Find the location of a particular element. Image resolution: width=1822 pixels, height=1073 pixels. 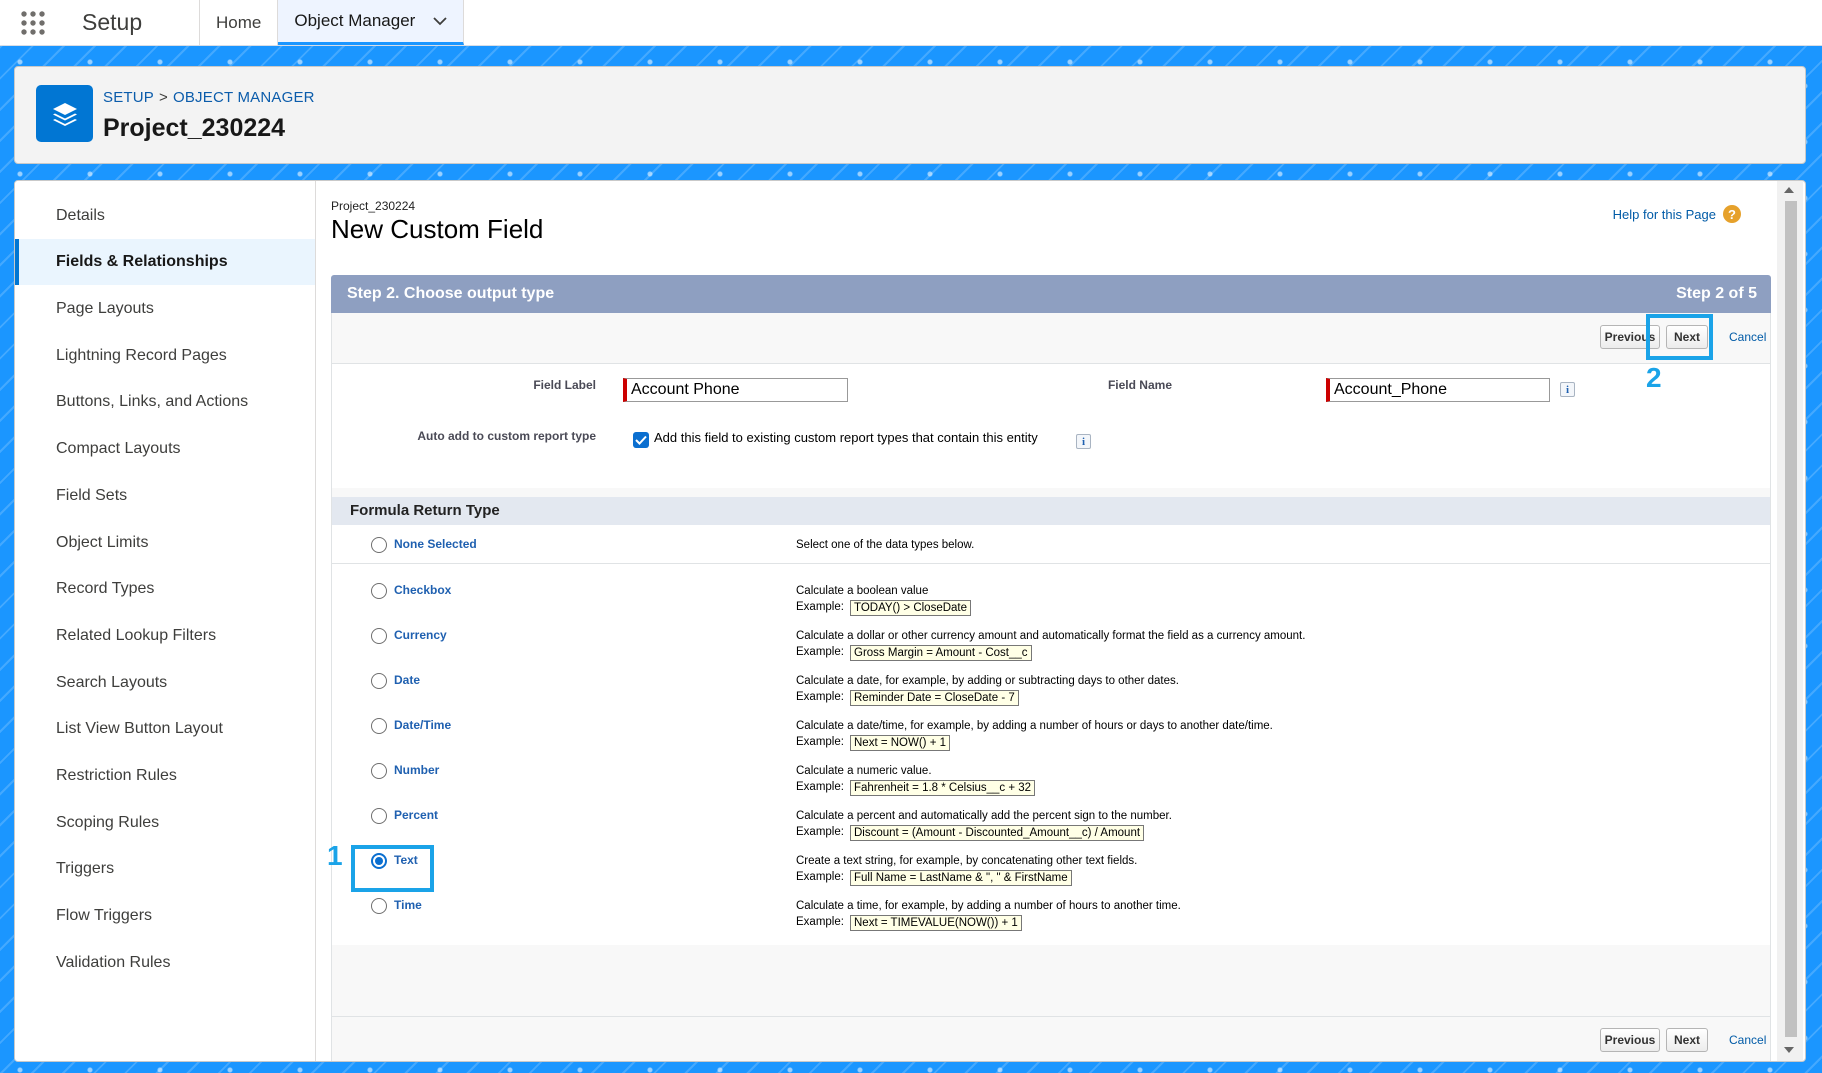

example-currency: Gross Margin = Amount - Cost__c is located at coordinates (941, 653).